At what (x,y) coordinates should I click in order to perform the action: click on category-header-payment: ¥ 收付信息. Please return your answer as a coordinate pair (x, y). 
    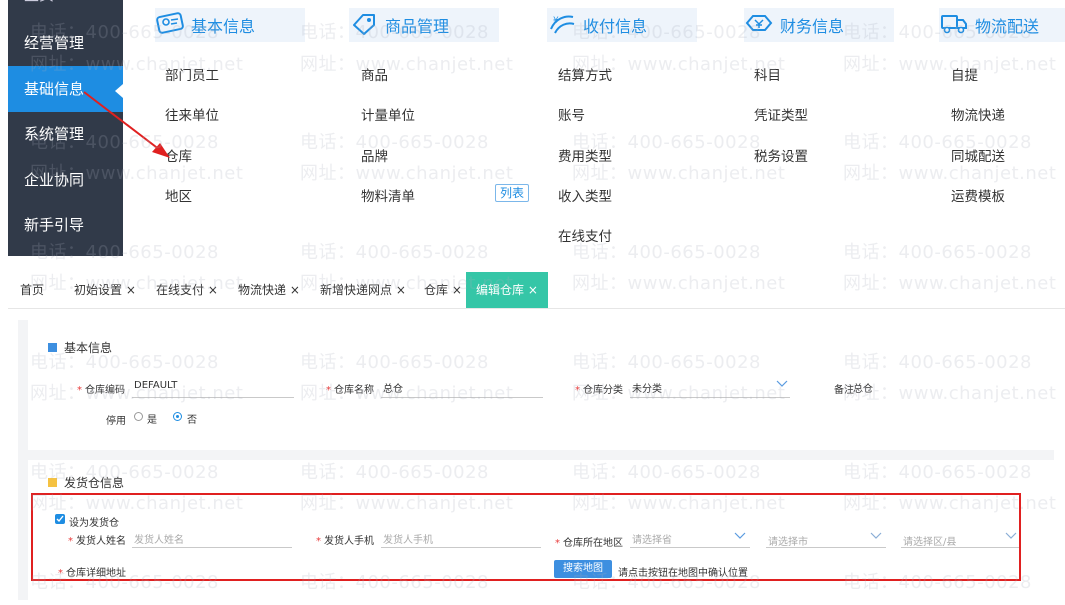
    Looking at the image, I should click on (622, 25).